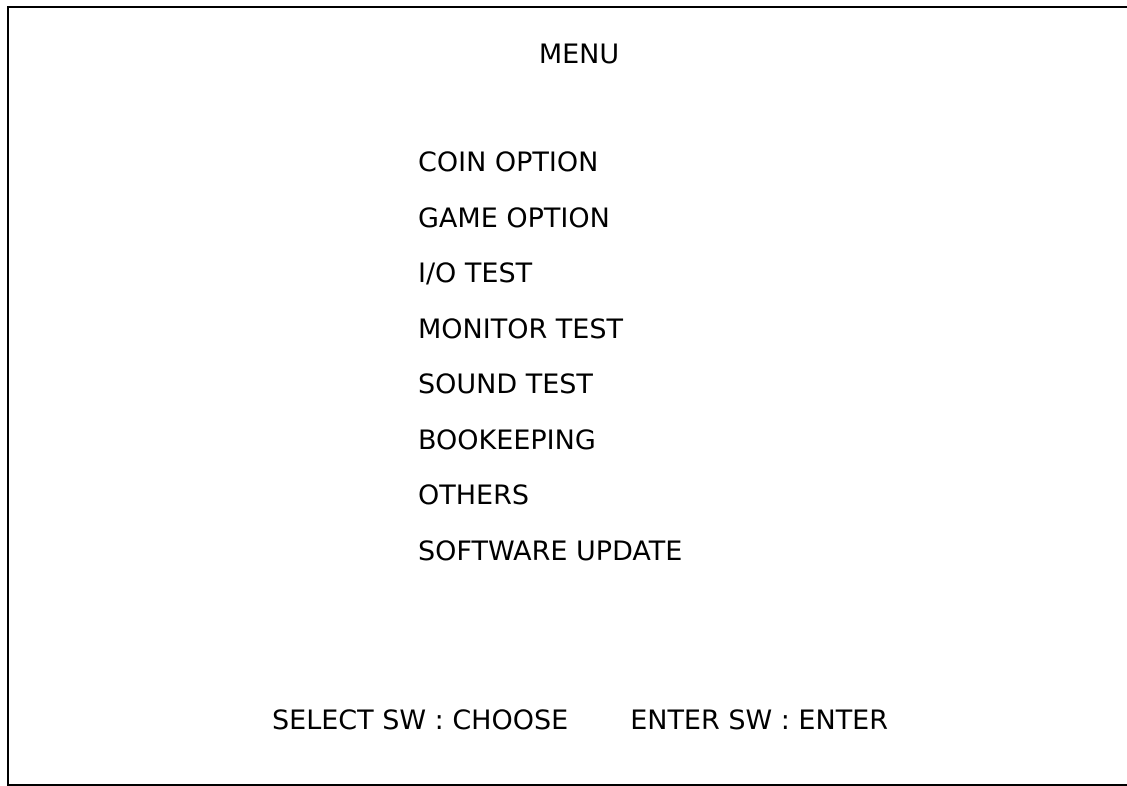  Describe the element at coordinates (550, 285) in the screenshot. I see `menu-item-io-test: I/O TEST` at that location.